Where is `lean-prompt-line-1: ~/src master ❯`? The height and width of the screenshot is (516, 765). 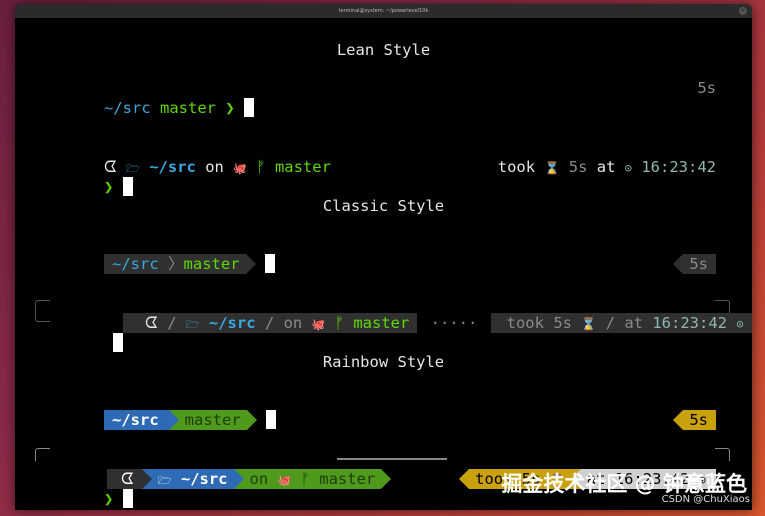 lean-prompt-line-1: ~/src master ❯ is located at coordinates (151, 108).